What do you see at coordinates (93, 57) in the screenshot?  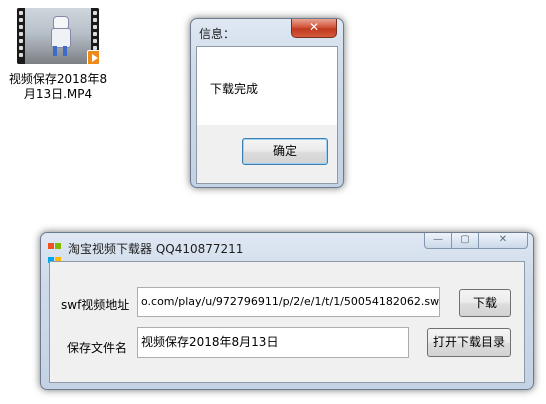 I see `media-player-badge-icon` at bounding box center [93, 57].